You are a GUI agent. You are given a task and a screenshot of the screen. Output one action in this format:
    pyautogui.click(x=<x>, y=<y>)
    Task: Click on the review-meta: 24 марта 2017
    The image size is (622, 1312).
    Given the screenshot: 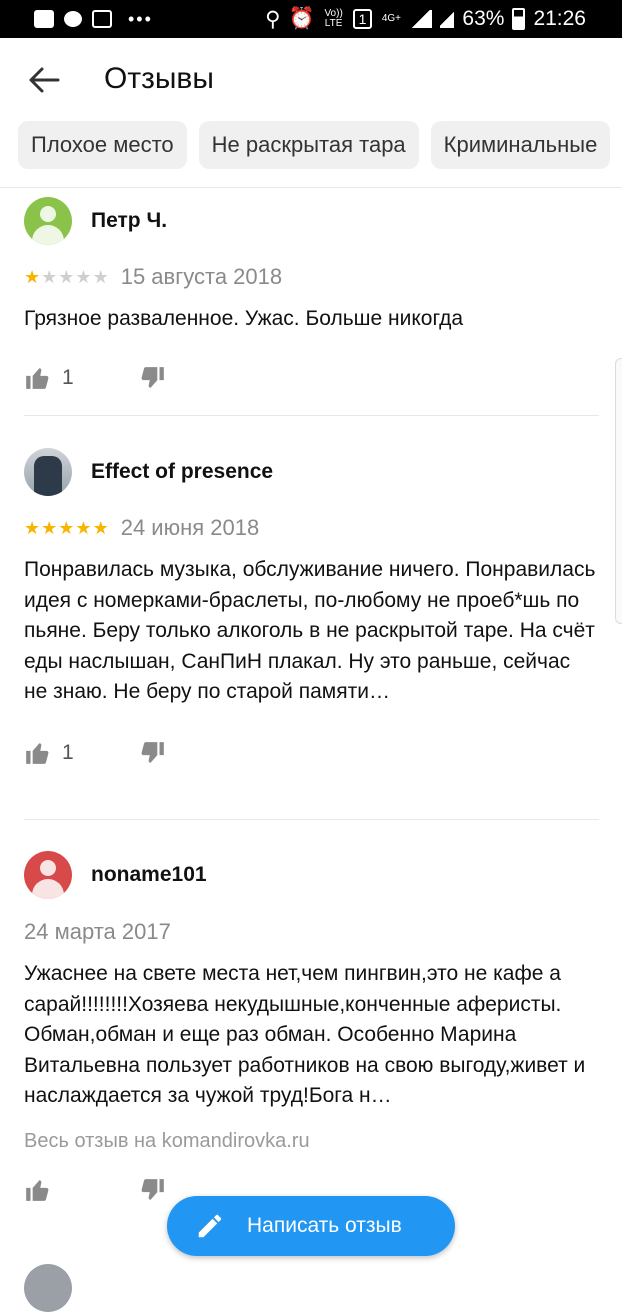 What is the action you would take?
    pyautogui.click(x=311, y=932)
    